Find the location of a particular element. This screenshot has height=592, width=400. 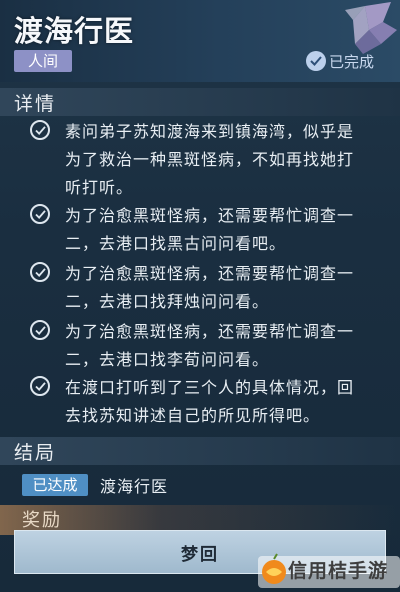

ending-section-bar is located at coordinates (200, 451).